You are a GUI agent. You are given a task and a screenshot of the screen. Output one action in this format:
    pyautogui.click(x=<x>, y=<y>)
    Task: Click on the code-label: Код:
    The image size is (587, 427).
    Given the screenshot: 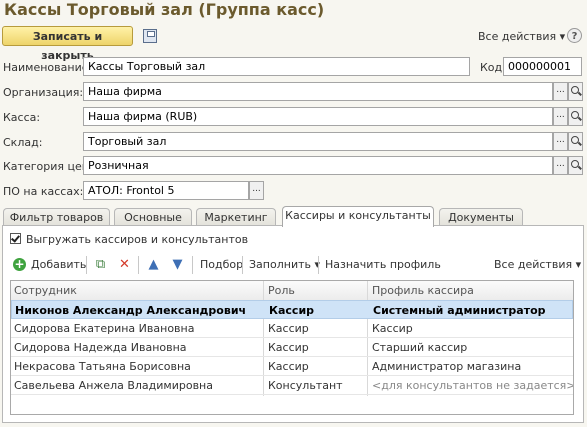 What is the action you would take?
    pyautogui.click(x=493, y=67)
    